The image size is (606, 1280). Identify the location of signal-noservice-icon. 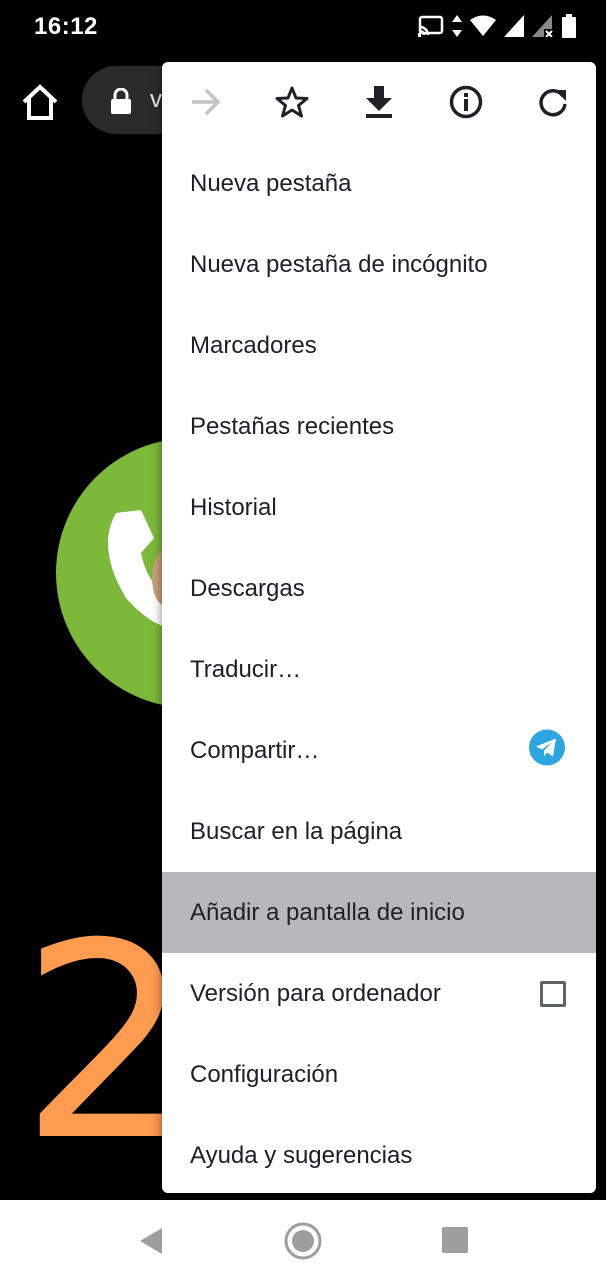
(542, 26).